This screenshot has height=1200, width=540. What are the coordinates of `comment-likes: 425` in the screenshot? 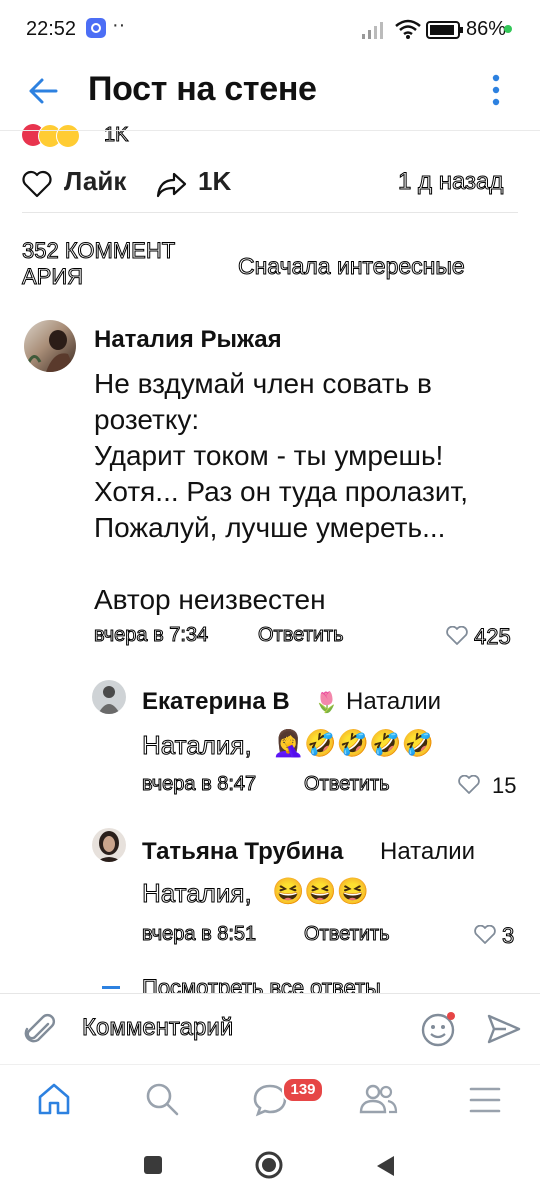 It's located at (493, 637).